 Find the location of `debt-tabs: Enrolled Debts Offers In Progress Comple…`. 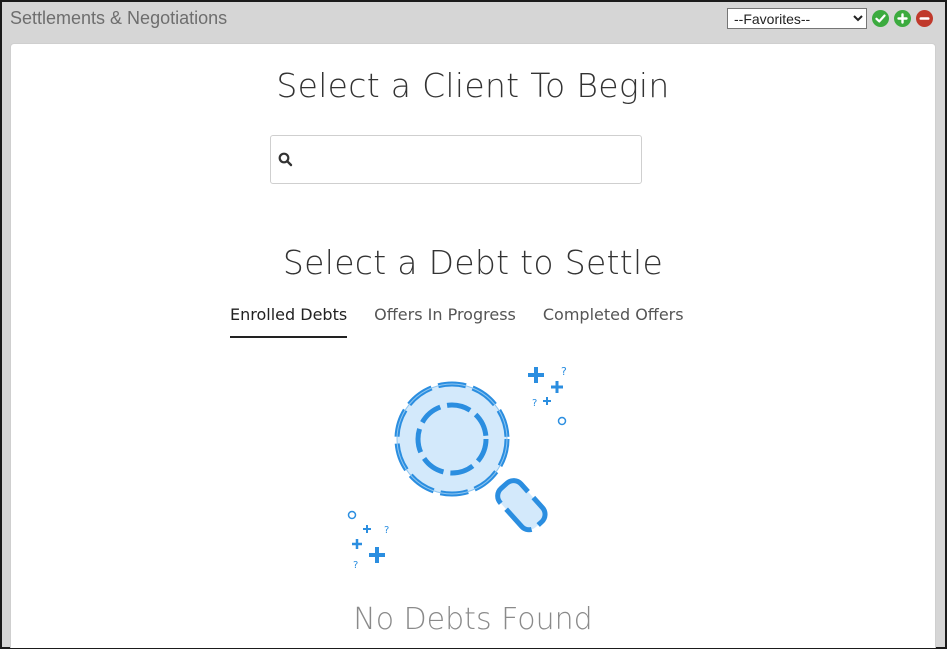

debt-tabs: Enrolled Debts Offers In Progress Comple… is located at coordinates (457, 320).